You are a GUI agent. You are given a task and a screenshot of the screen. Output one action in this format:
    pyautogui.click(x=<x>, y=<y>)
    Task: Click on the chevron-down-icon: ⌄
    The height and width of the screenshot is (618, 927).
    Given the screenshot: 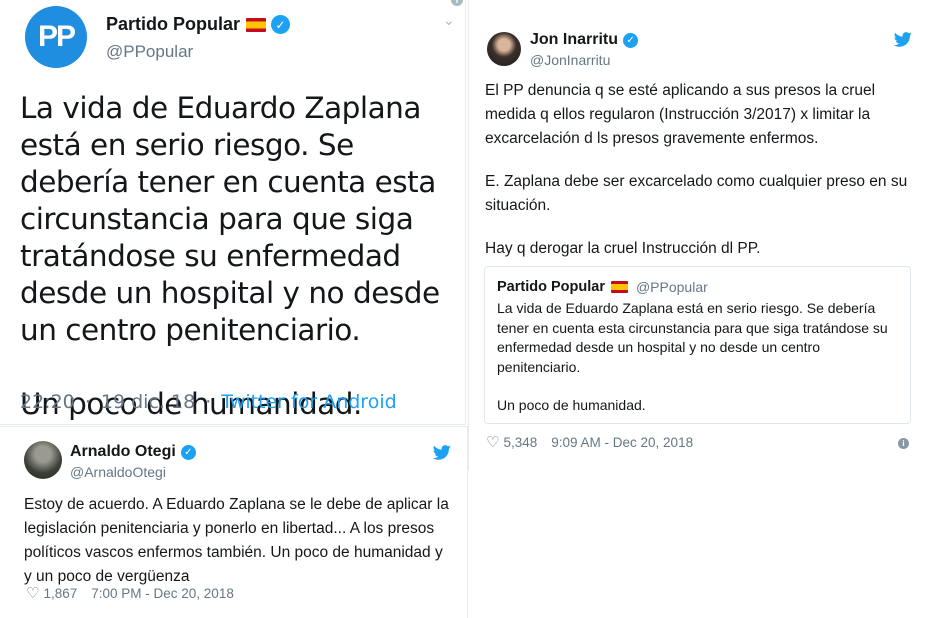 What is the action you would take?
    pyautogui.click(x=449, y=20)
    